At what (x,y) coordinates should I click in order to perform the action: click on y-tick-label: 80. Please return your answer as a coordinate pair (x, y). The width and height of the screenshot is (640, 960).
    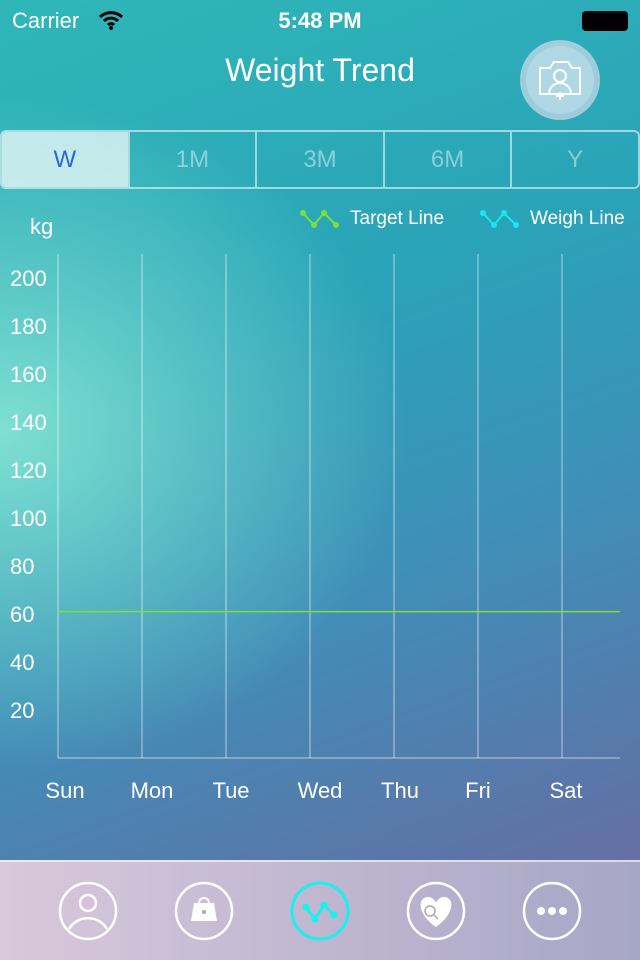
    Looking at the image, I should click on (22, 566).